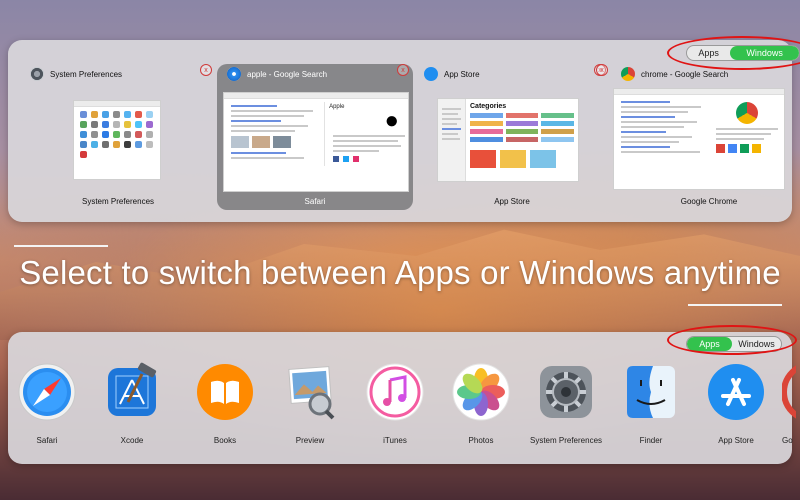 The width and height of the screenshot is (800, 500). I want to click on dock-app-finder: Finder, so click(651, 403).